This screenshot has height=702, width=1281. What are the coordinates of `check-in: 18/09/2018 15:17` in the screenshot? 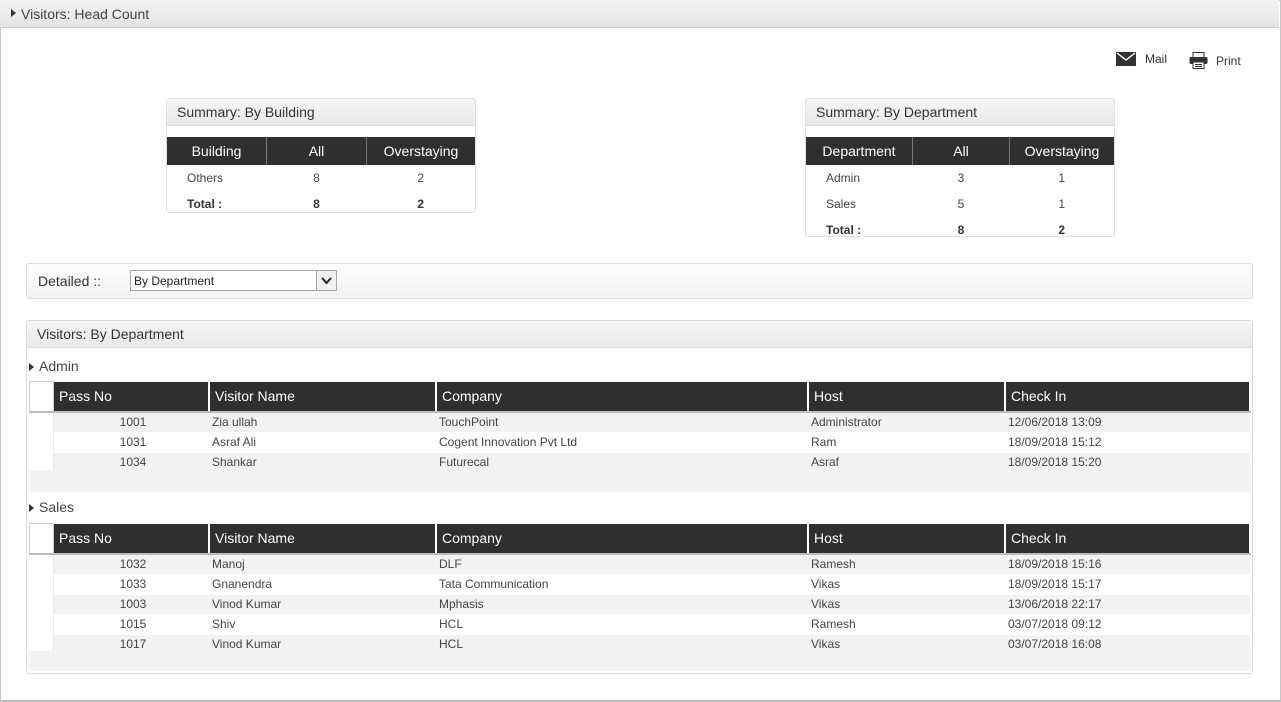 It's located at (1127, 584).